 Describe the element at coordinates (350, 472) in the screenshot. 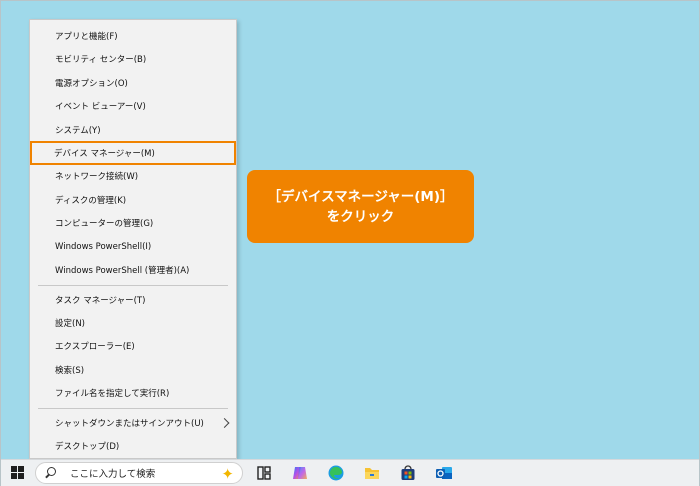

I see `taskbar: ここに入力して検索 ✦` at that location.